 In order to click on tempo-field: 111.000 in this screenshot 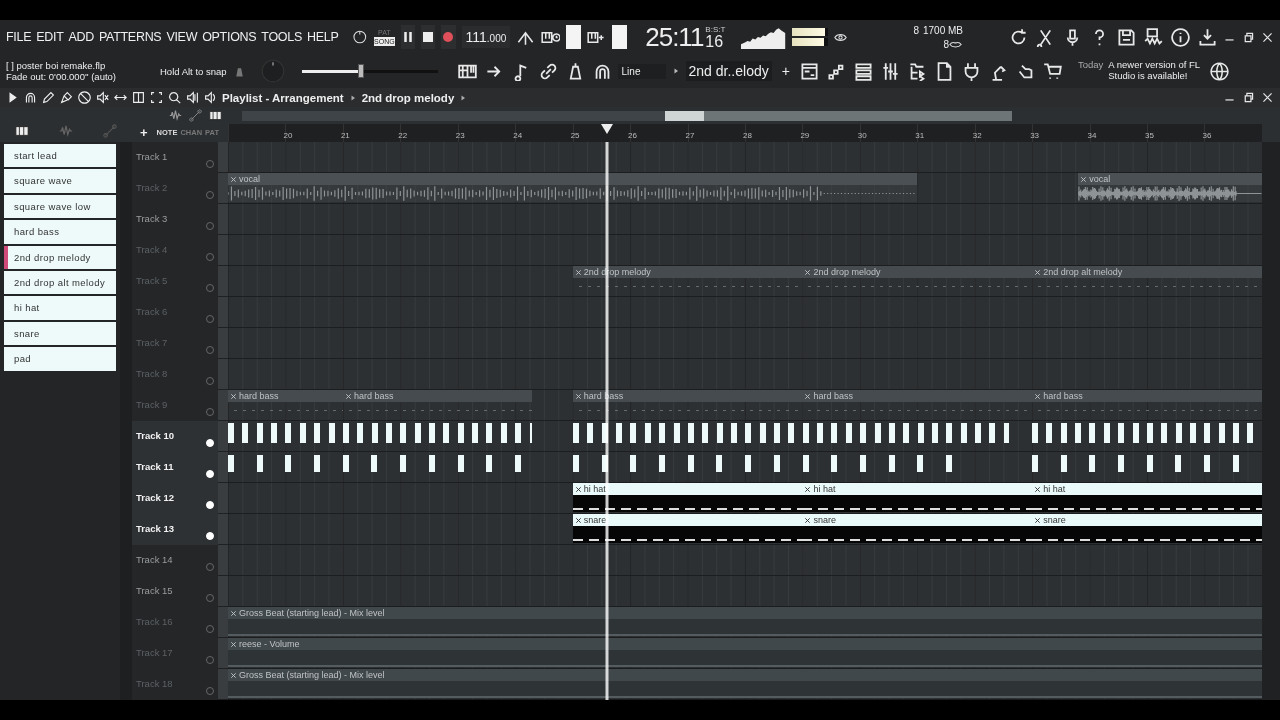, I will do `click(486, 37)`.